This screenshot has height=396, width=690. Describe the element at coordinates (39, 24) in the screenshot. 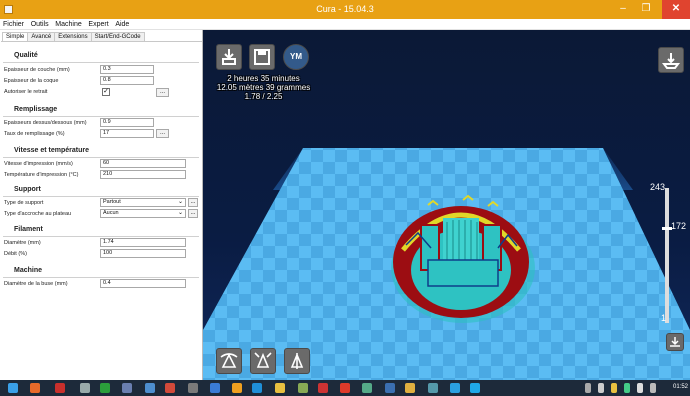

I see `menu-outils: Outils` at that location.